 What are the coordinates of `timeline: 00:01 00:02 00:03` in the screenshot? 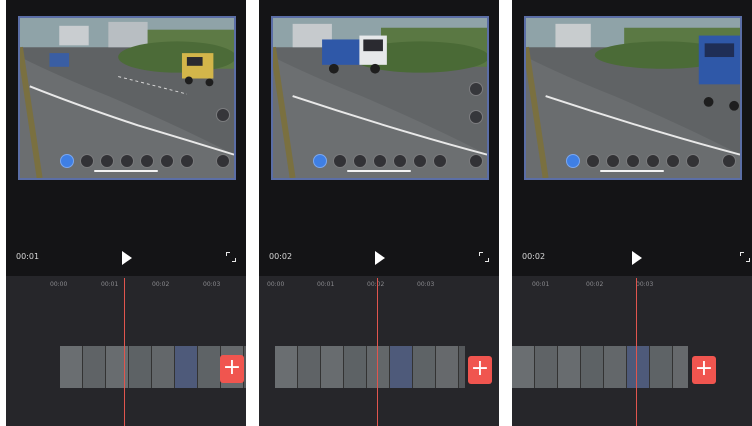 It's located at (632, 351).